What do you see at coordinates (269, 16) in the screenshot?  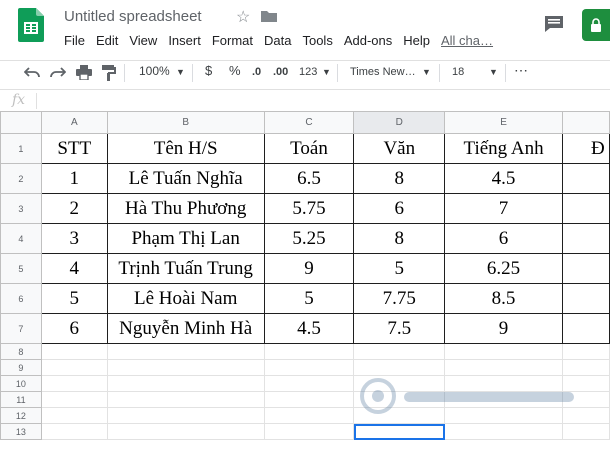 I see `folder-icon` at bounding box center [269, 16].